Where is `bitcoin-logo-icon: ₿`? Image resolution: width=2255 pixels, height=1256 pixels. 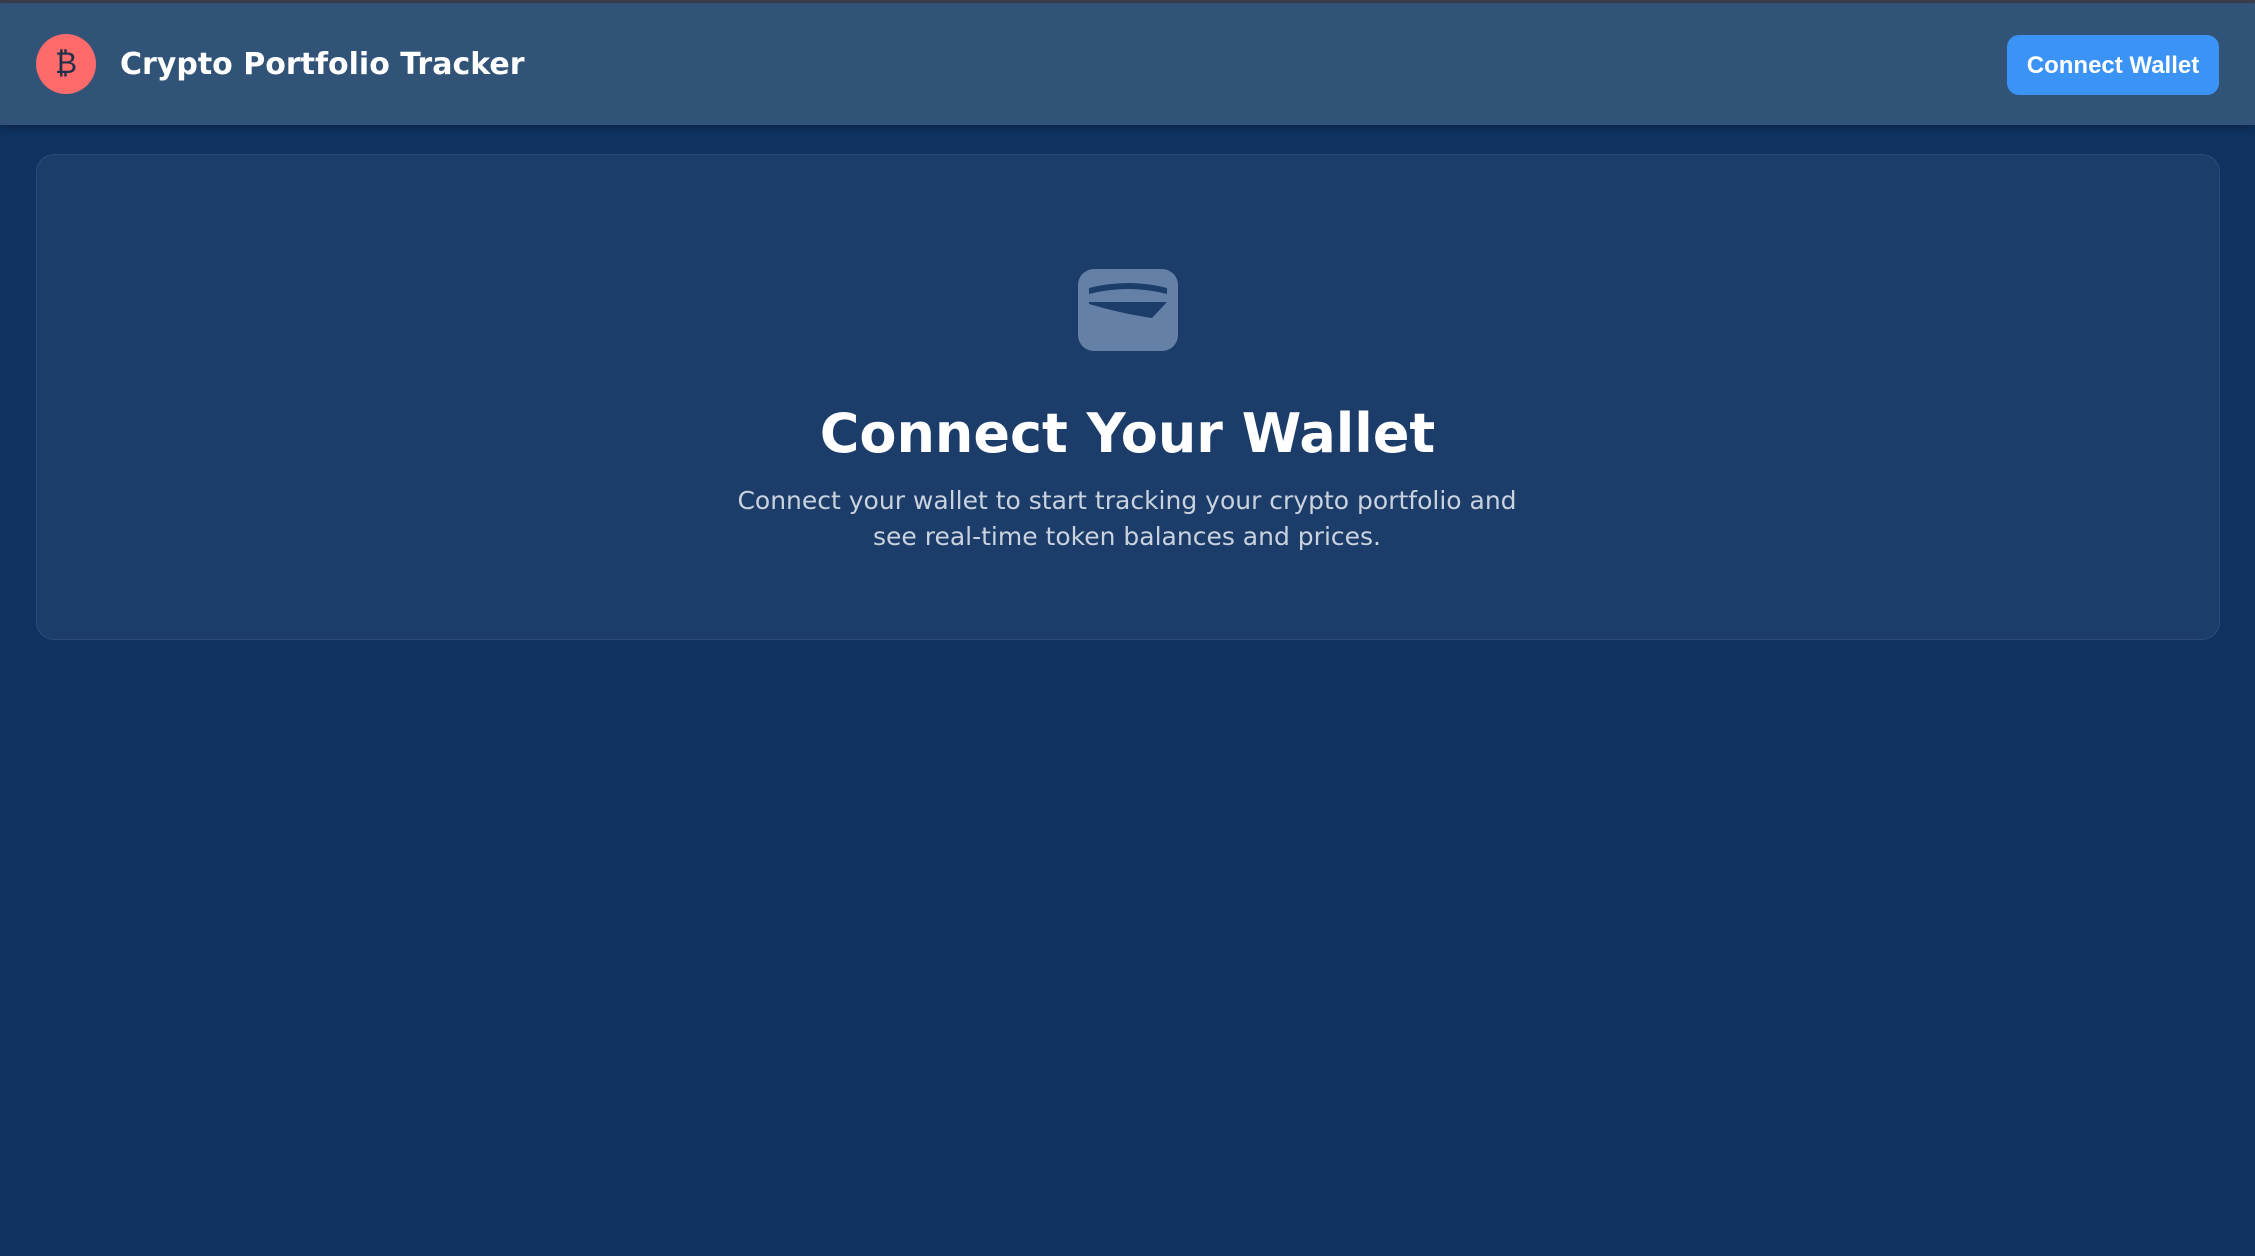 bitcoin-logo-icon: ₿ is located at coordinates (66, 64).